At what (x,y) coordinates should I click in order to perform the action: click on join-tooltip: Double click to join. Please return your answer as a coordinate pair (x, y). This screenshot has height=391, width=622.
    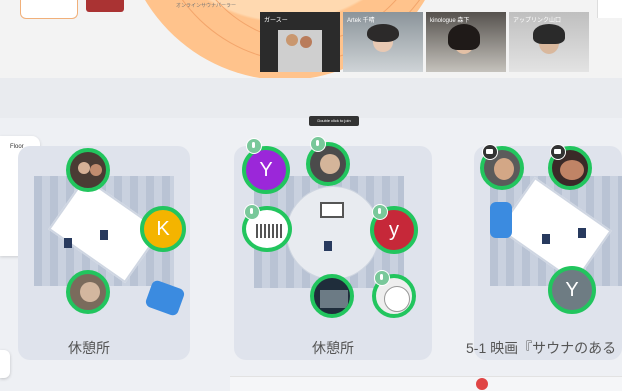
    Looking at the image, I should click on (334, 121).